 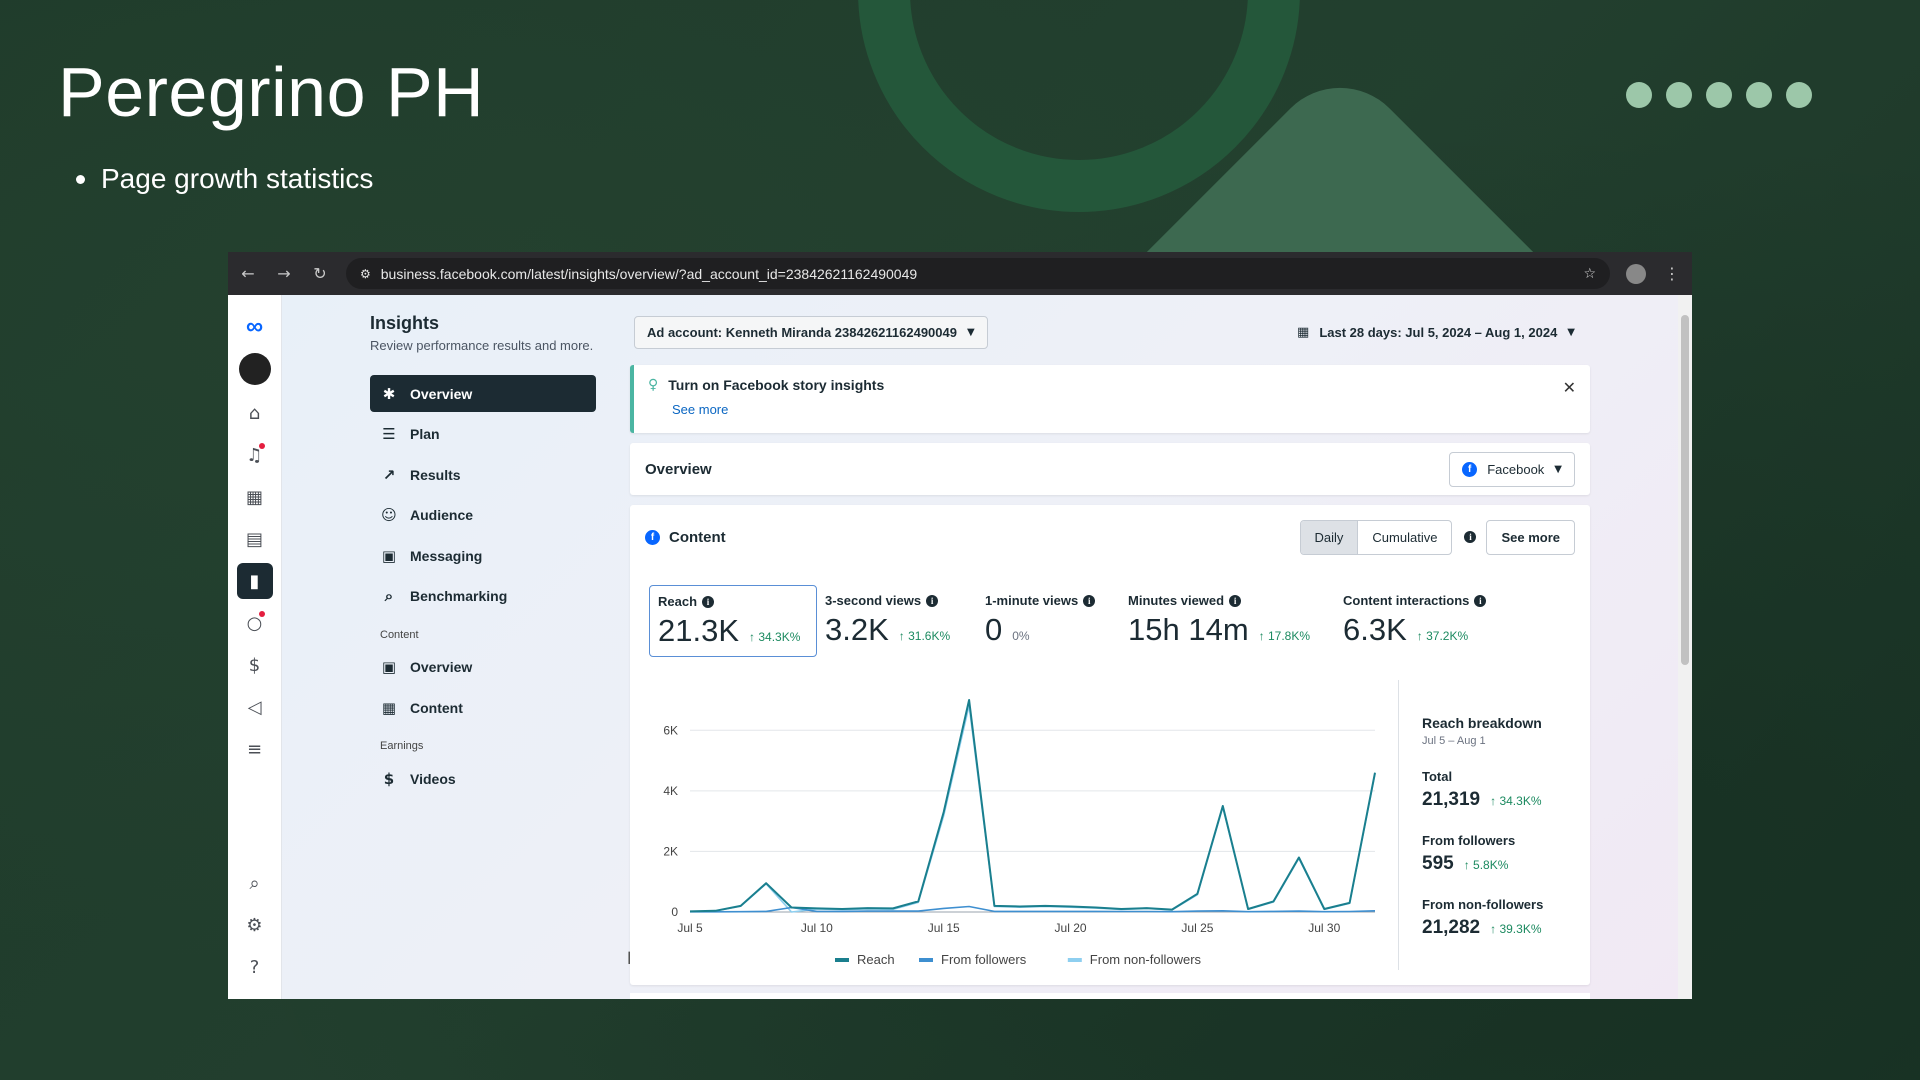 What do you see at coordinates (944, 928) in the screenshot?
I see `x-tick-label: Jul 15` at bounding box center [944, 928].